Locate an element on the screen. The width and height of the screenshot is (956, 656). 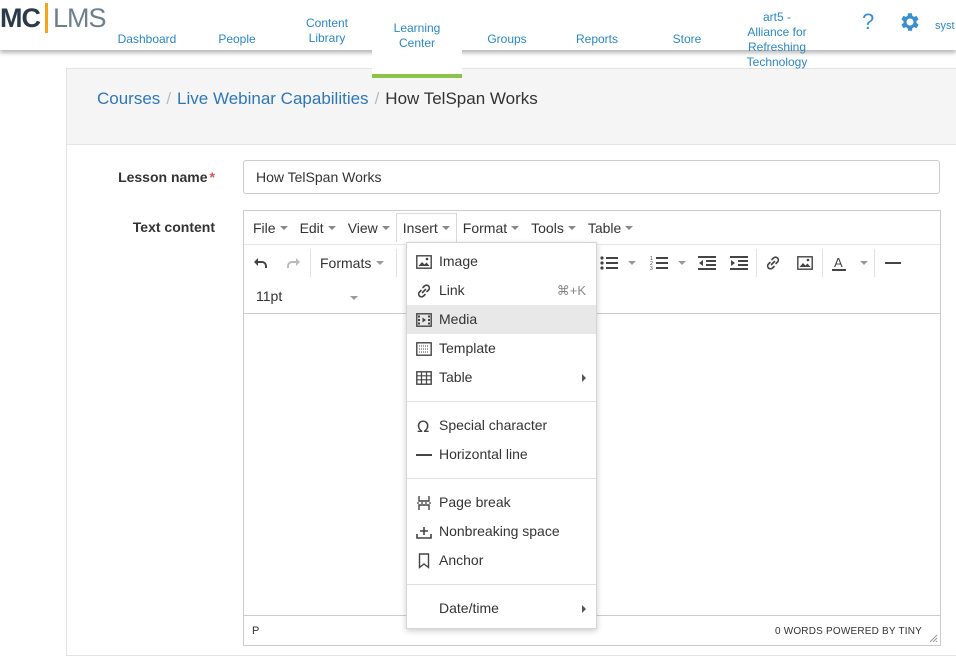
text-color-button: A is located at coordinates (839, 263).